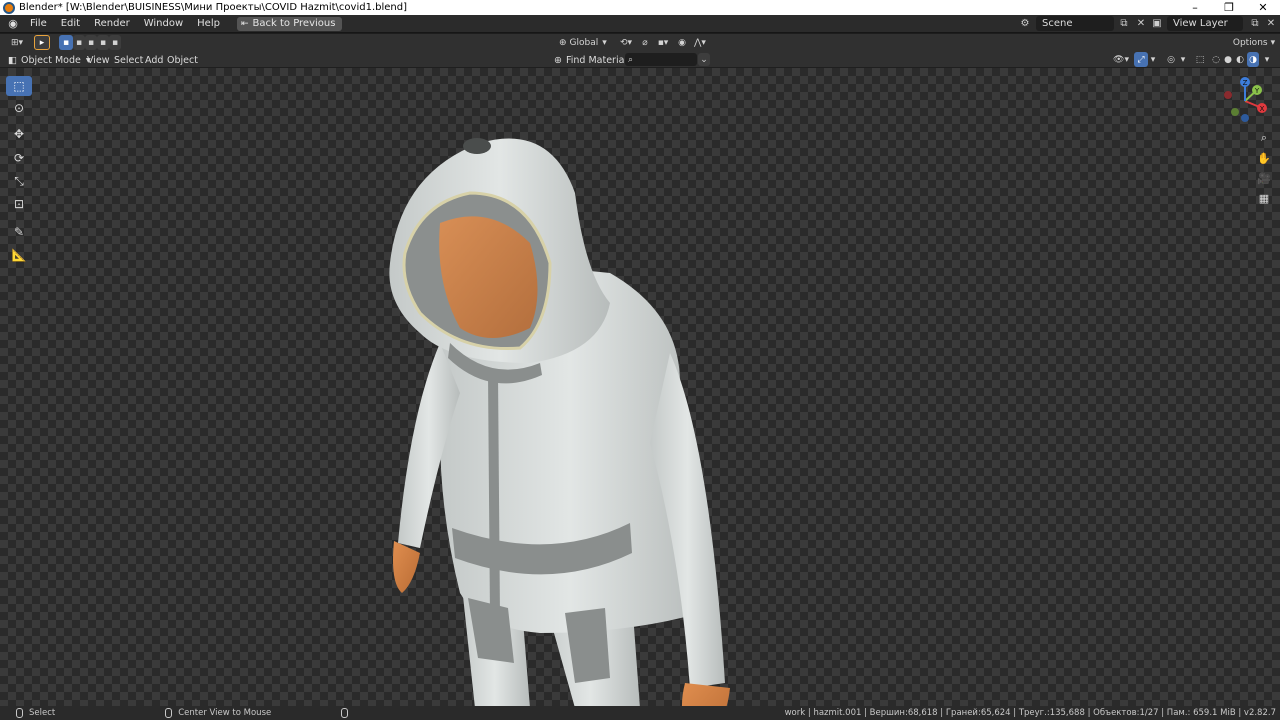 The height and width of the screenshot is (720, 1280). What do you see at coordinates (1124, 23) in the screenshot?
I see `scene-new-icon: ⧉` at bounding box center [1124, 23].